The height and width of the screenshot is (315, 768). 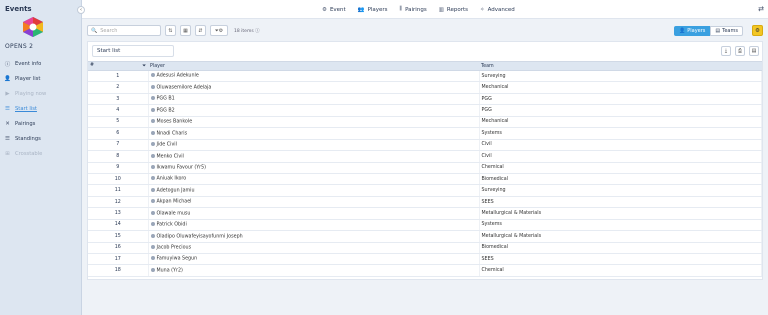 What do you see at coordinates (754, 51) in the screenshot?
I see `export-button: ▤` at bounding box center [754, 51].